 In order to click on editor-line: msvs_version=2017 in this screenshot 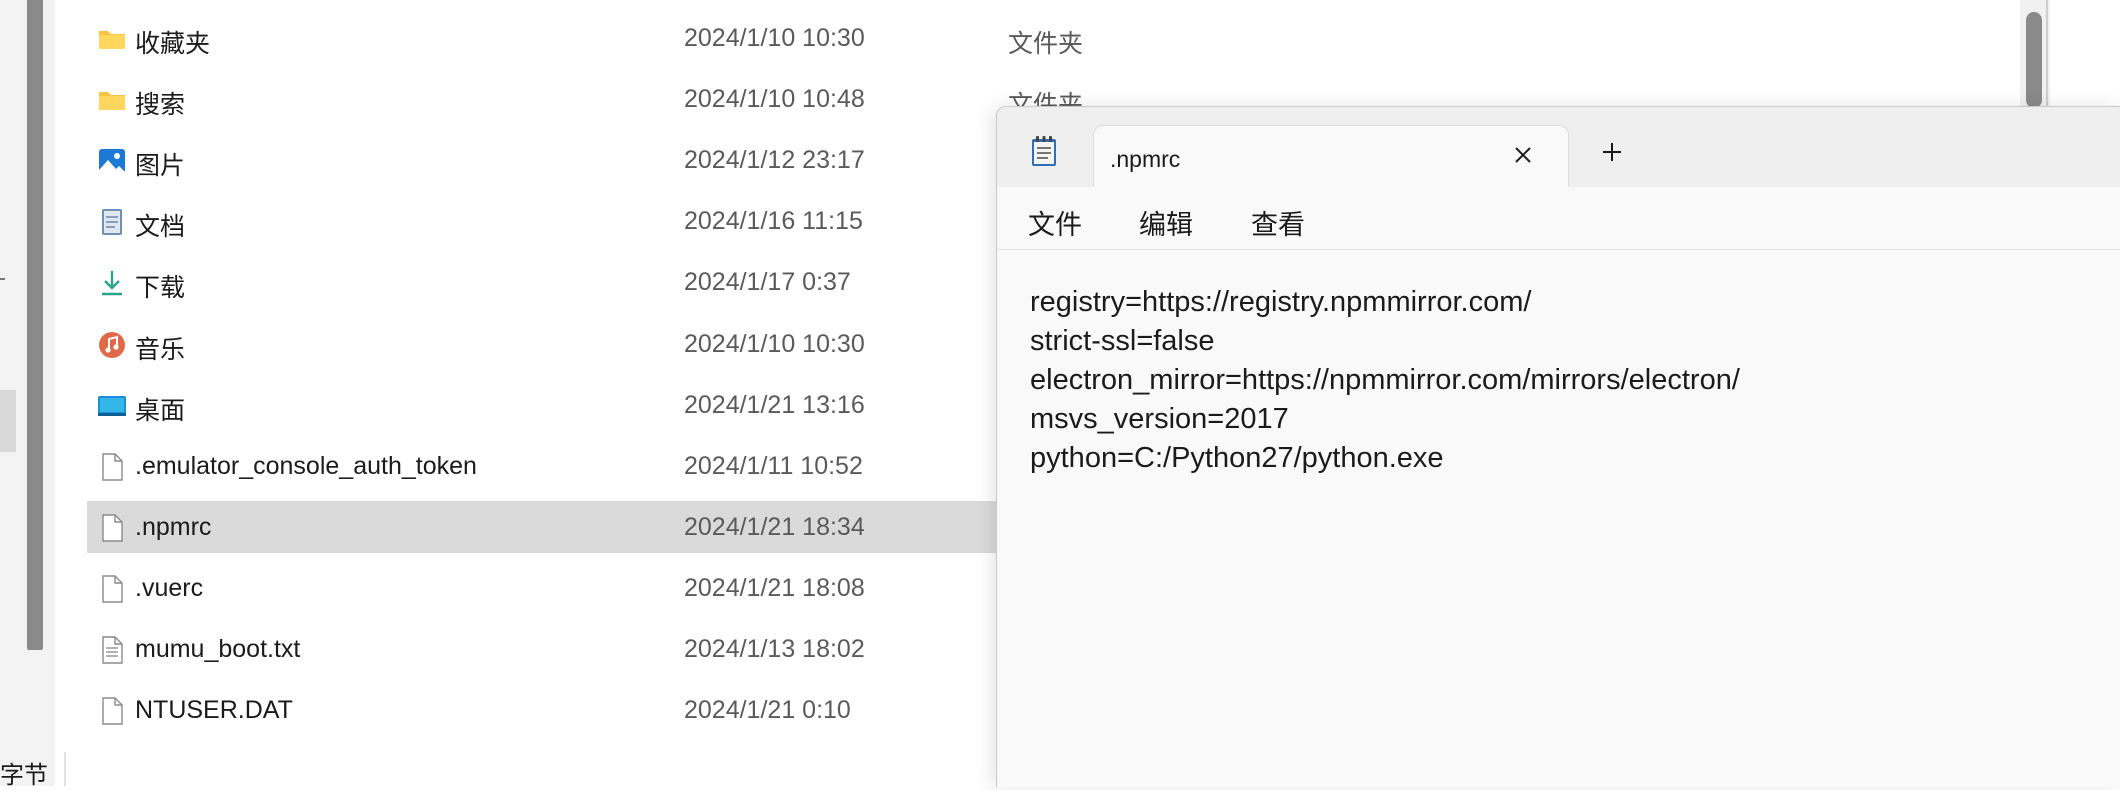, I will do `click(1159, 419)`.